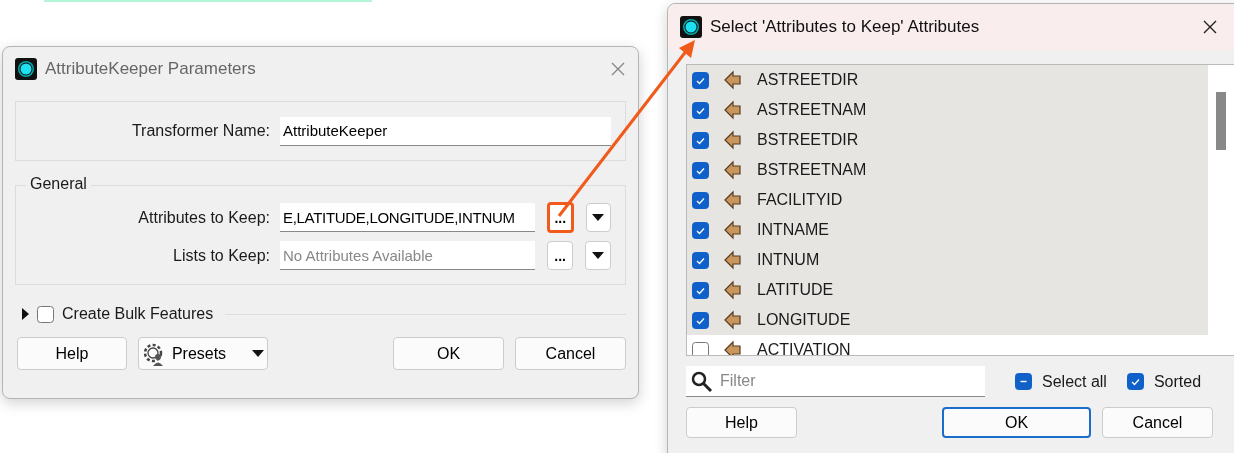 Image resolution: width=1234 pixels, height=453 pixels. What do you see at coordinates (947, 170) in the screenshot?
I see `list-item: BSTREETNAM` at bounding box center [947, 170].